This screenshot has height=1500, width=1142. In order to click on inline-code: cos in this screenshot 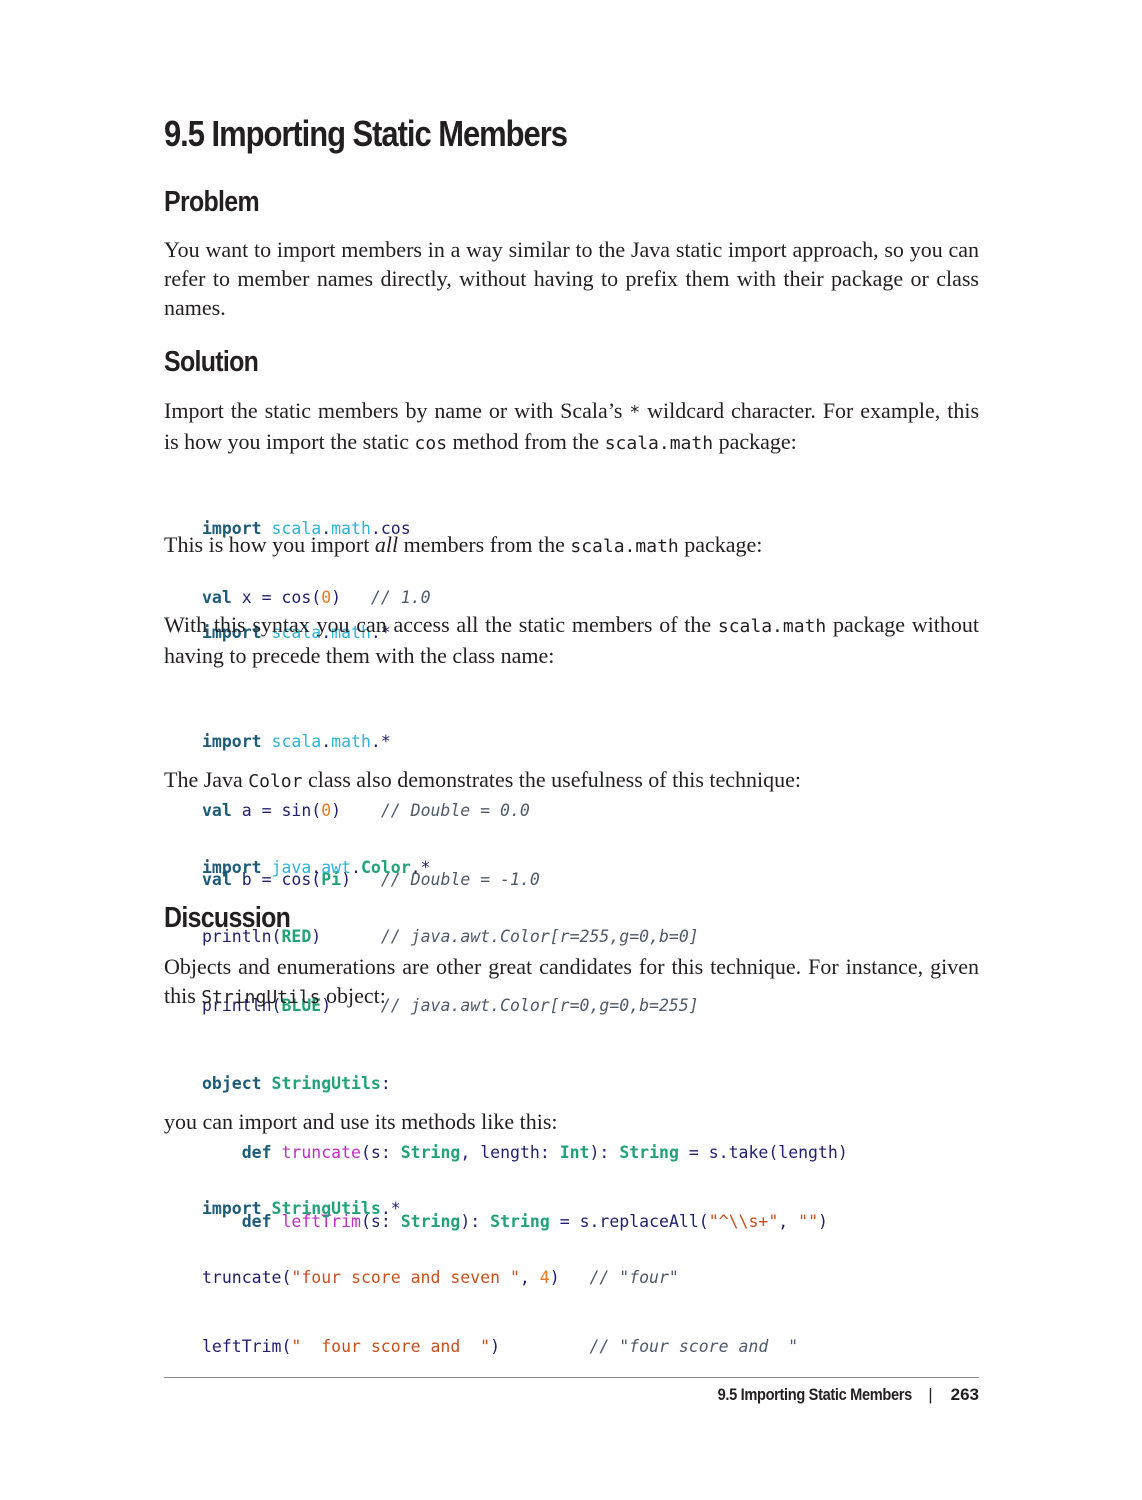, I will do `click(431, 443)`.